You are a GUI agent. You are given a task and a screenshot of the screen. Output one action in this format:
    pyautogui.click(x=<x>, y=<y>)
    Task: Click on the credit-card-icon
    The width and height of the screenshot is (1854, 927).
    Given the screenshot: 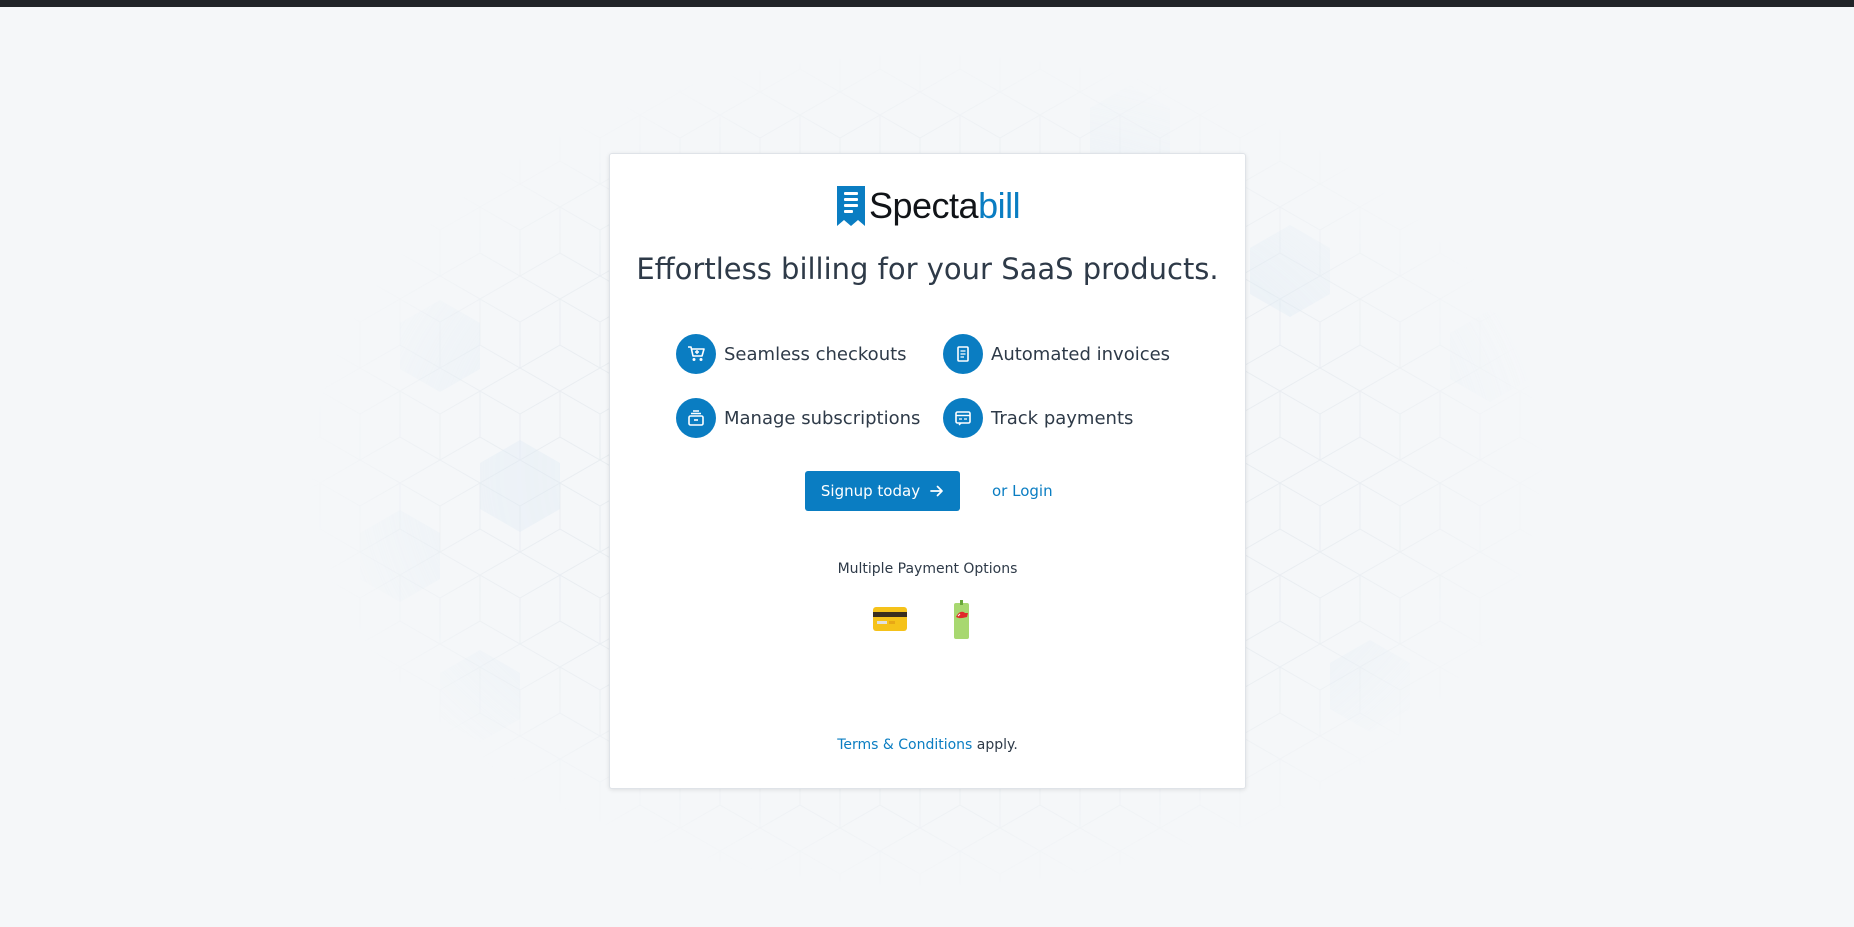 What is the action you would take?
    pyautogui.click(x=890, y=619)
    